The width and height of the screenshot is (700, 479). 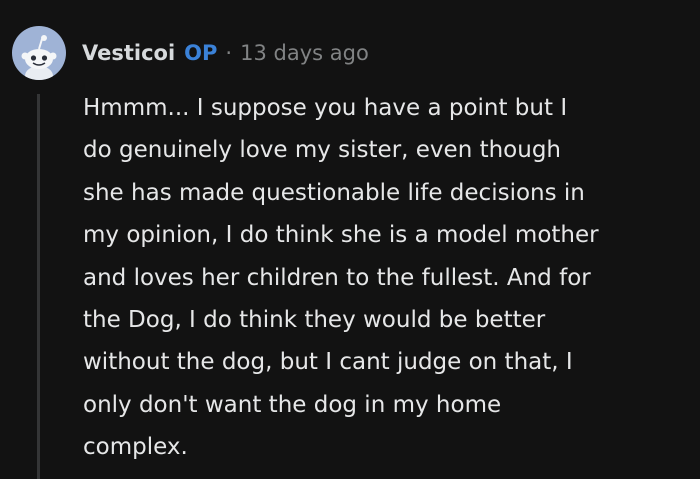 I want to click on op-badge: OP, so click(x=201, y=53).